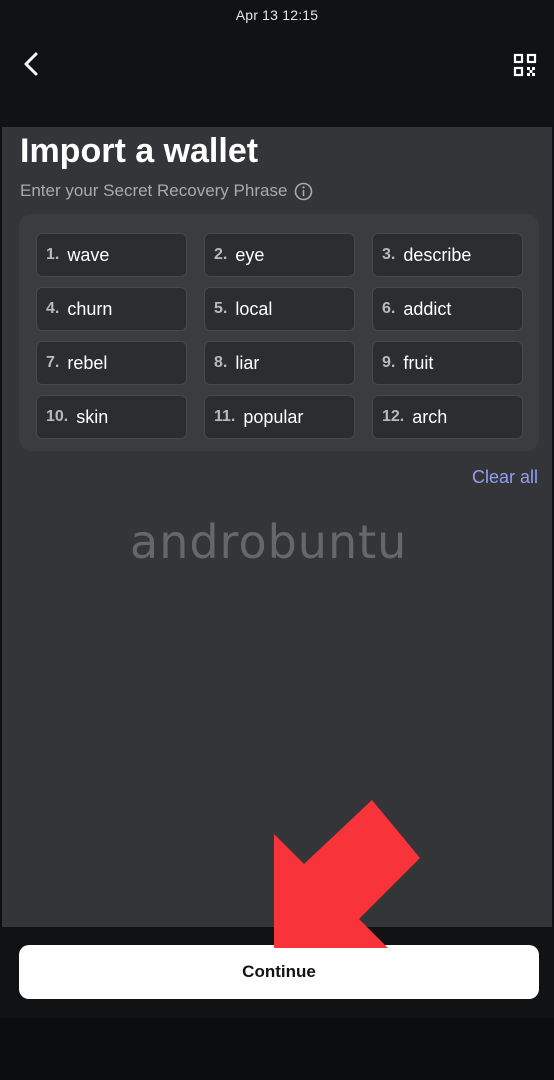 This screenshot has width=554, height=1080. Describe the element at coordinates (254, 308) in the screenshot. I see `word-text: local` at that location.